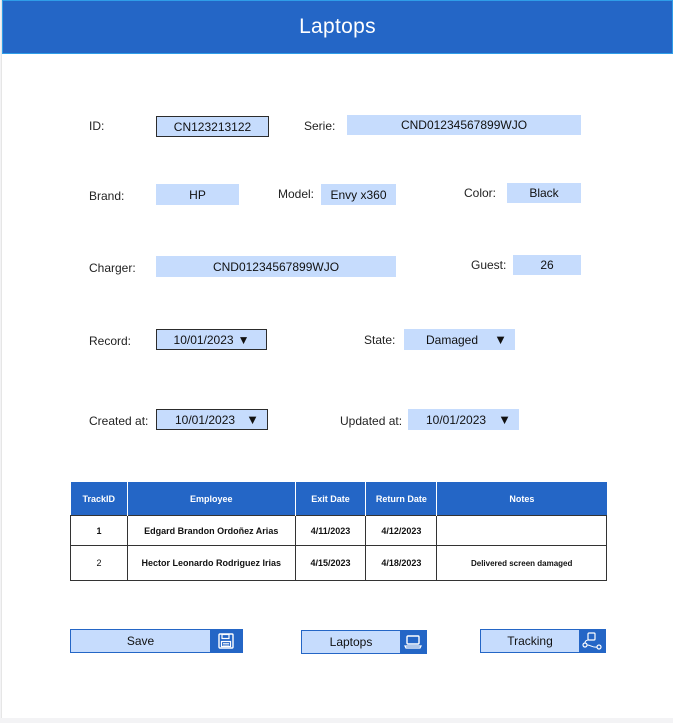  Describe the element at coordinates (211, 530) in the screenshot. I see `cell-employee: Edgard Brandon Ordoñez Arias` at that location.